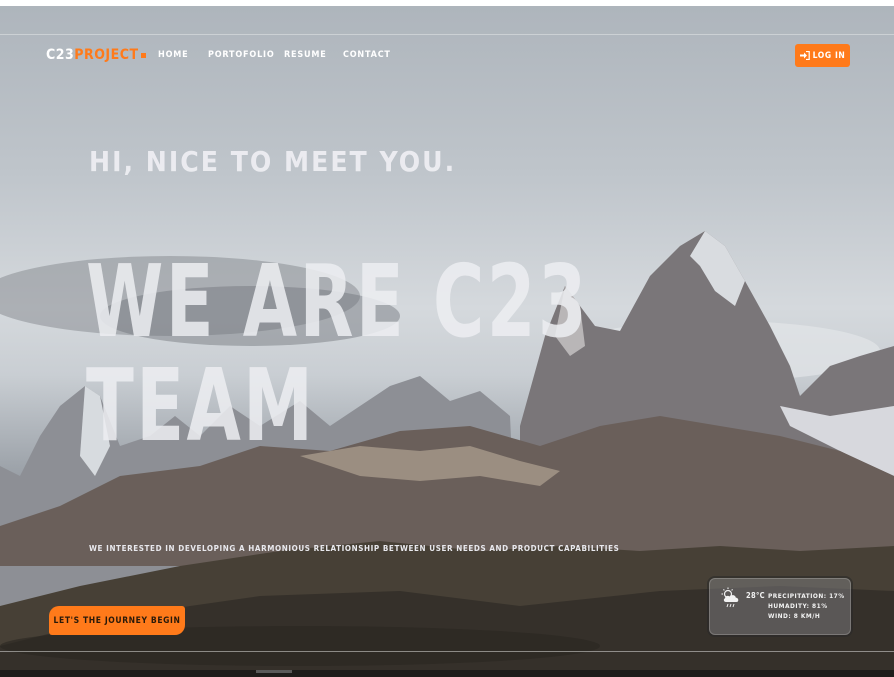  Describe the element at coordinates (829, 55) in the screenshot. I see `login-label: LOG IN` at that location.